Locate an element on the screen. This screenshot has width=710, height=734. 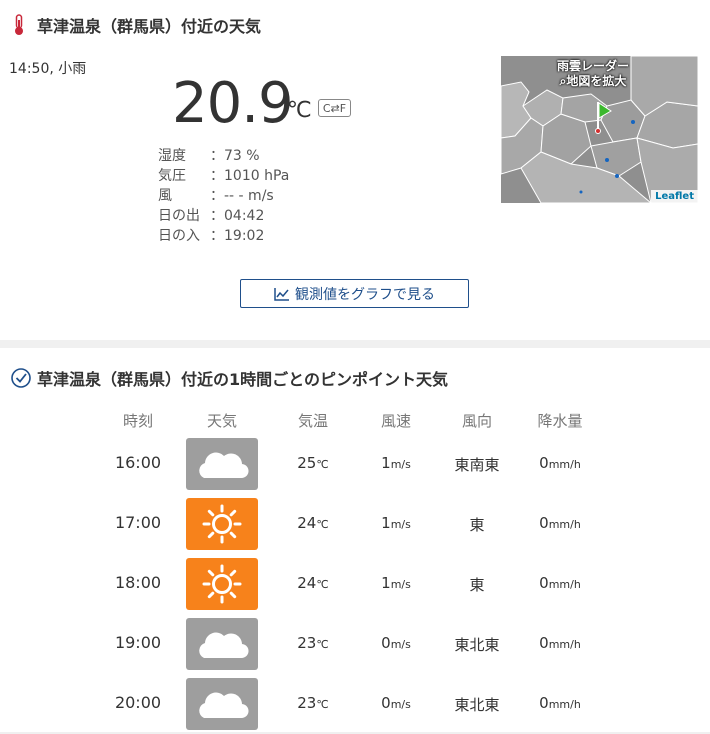
forecast-time: 20:00 is located at coordinates (138, 702).